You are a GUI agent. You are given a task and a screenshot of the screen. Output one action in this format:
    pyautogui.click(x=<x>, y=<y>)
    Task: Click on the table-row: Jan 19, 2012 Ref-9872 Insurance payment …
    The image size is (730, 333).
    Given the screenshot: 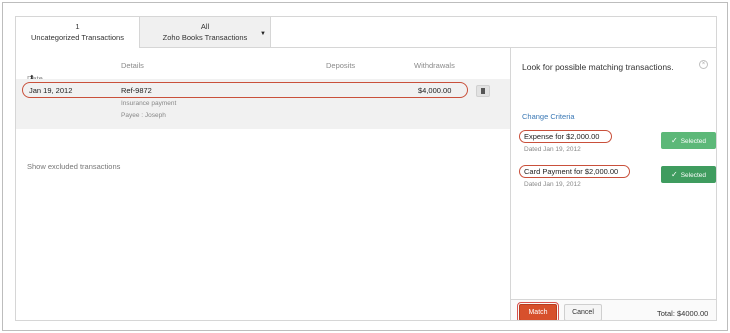 What is the action you would take?
    pyautogui.click(x=263, y=104)
    